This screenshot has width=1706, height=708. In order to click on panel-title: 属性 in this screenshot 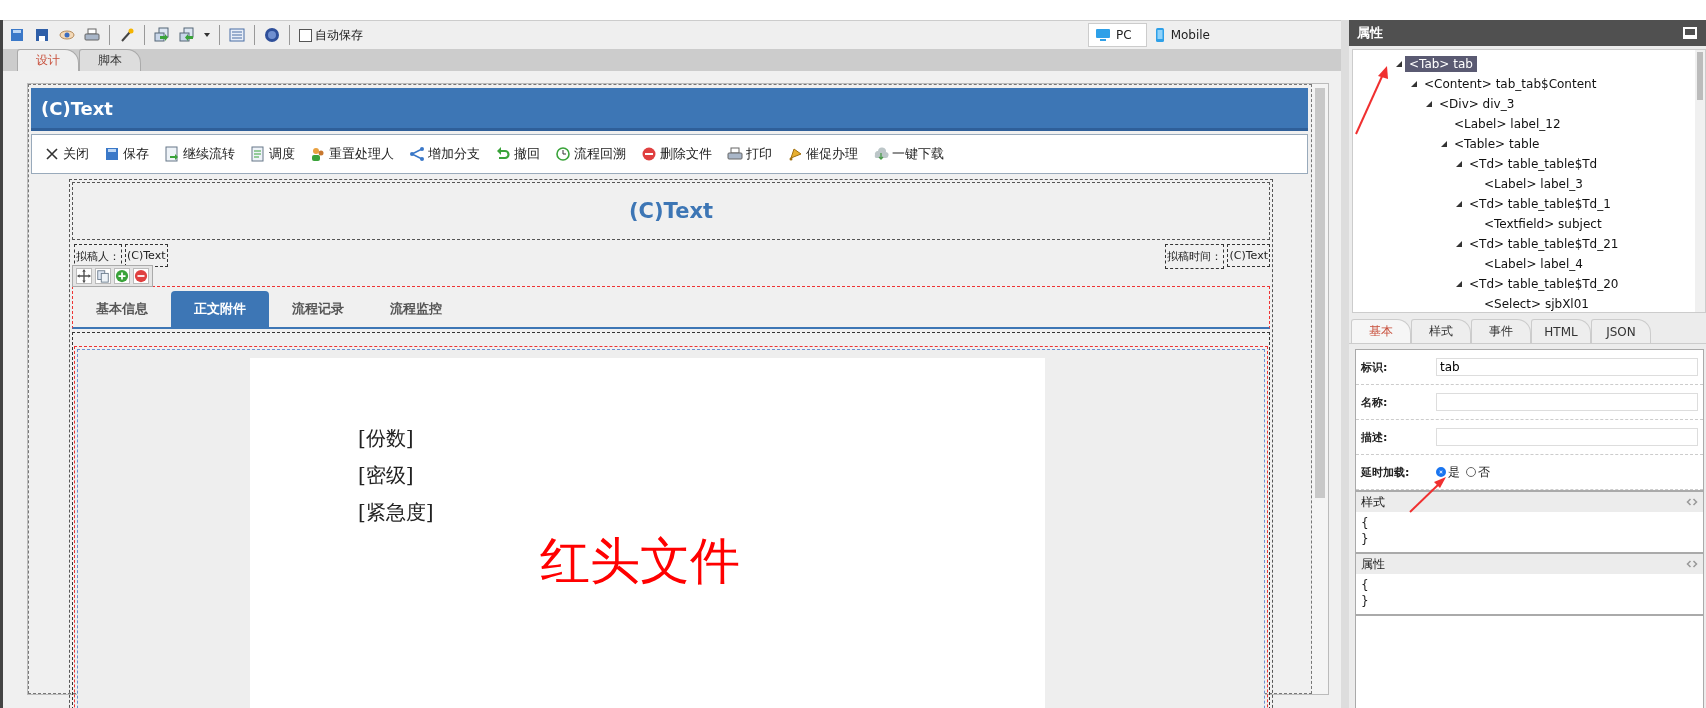, I will do `click(1370, 33)`.